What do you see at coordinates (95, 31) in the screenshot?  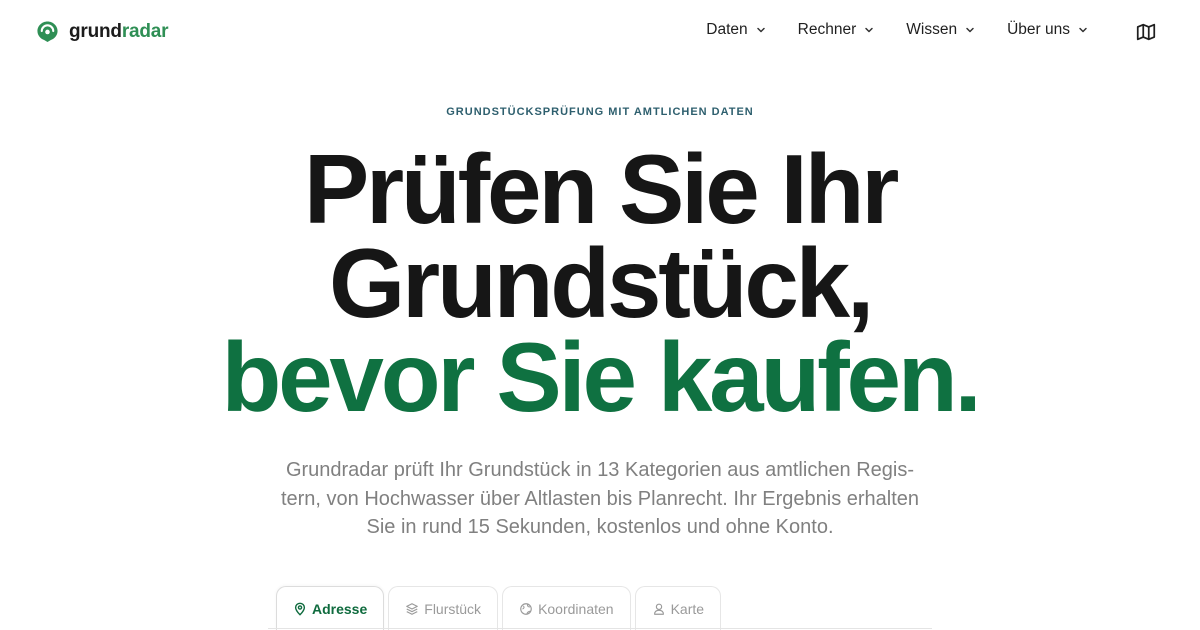 I see `logo-text-part1: grund` at bounding box center [95, 31].